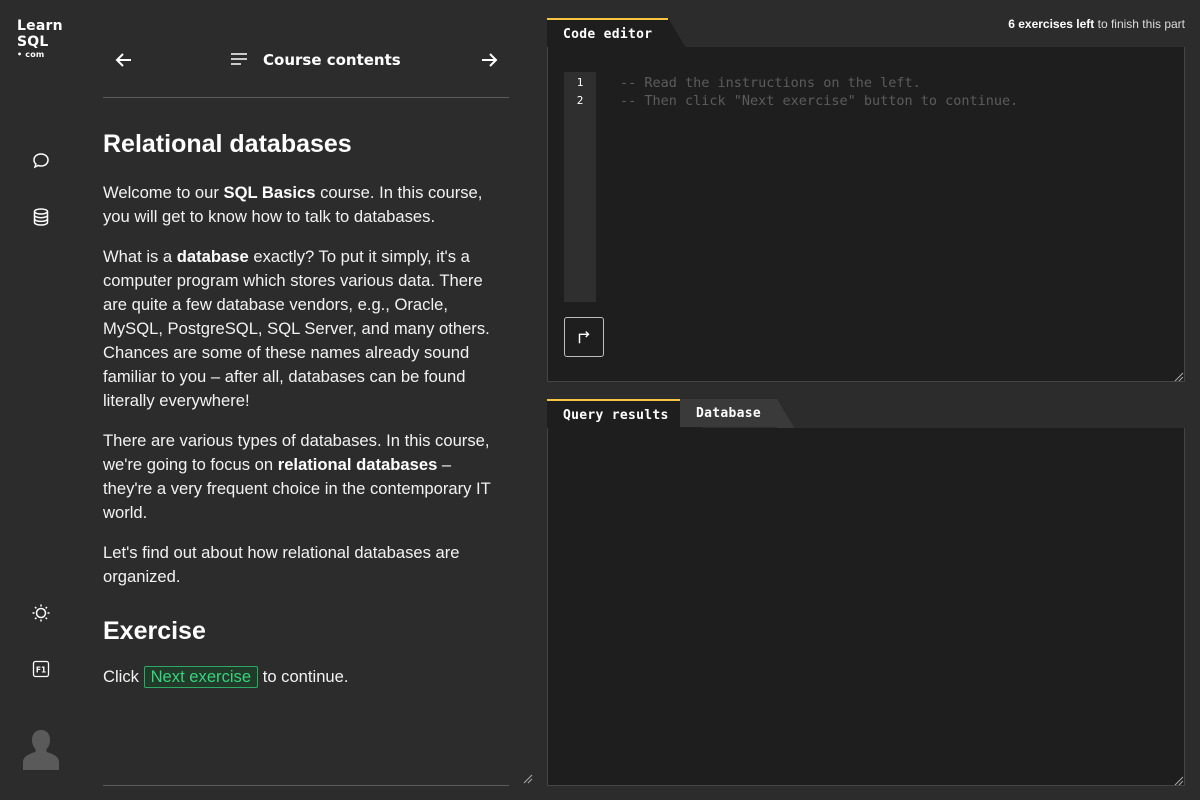 The height and width of the screenshot is (800, 1200). I want to click on sun-icon, so click(41, 613).